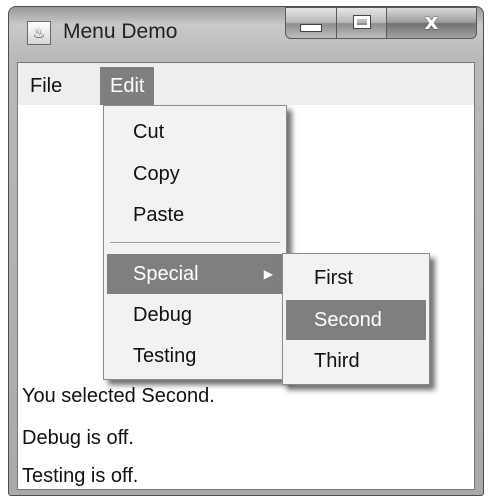  I want to click on maximize-button, so click(362, 23).